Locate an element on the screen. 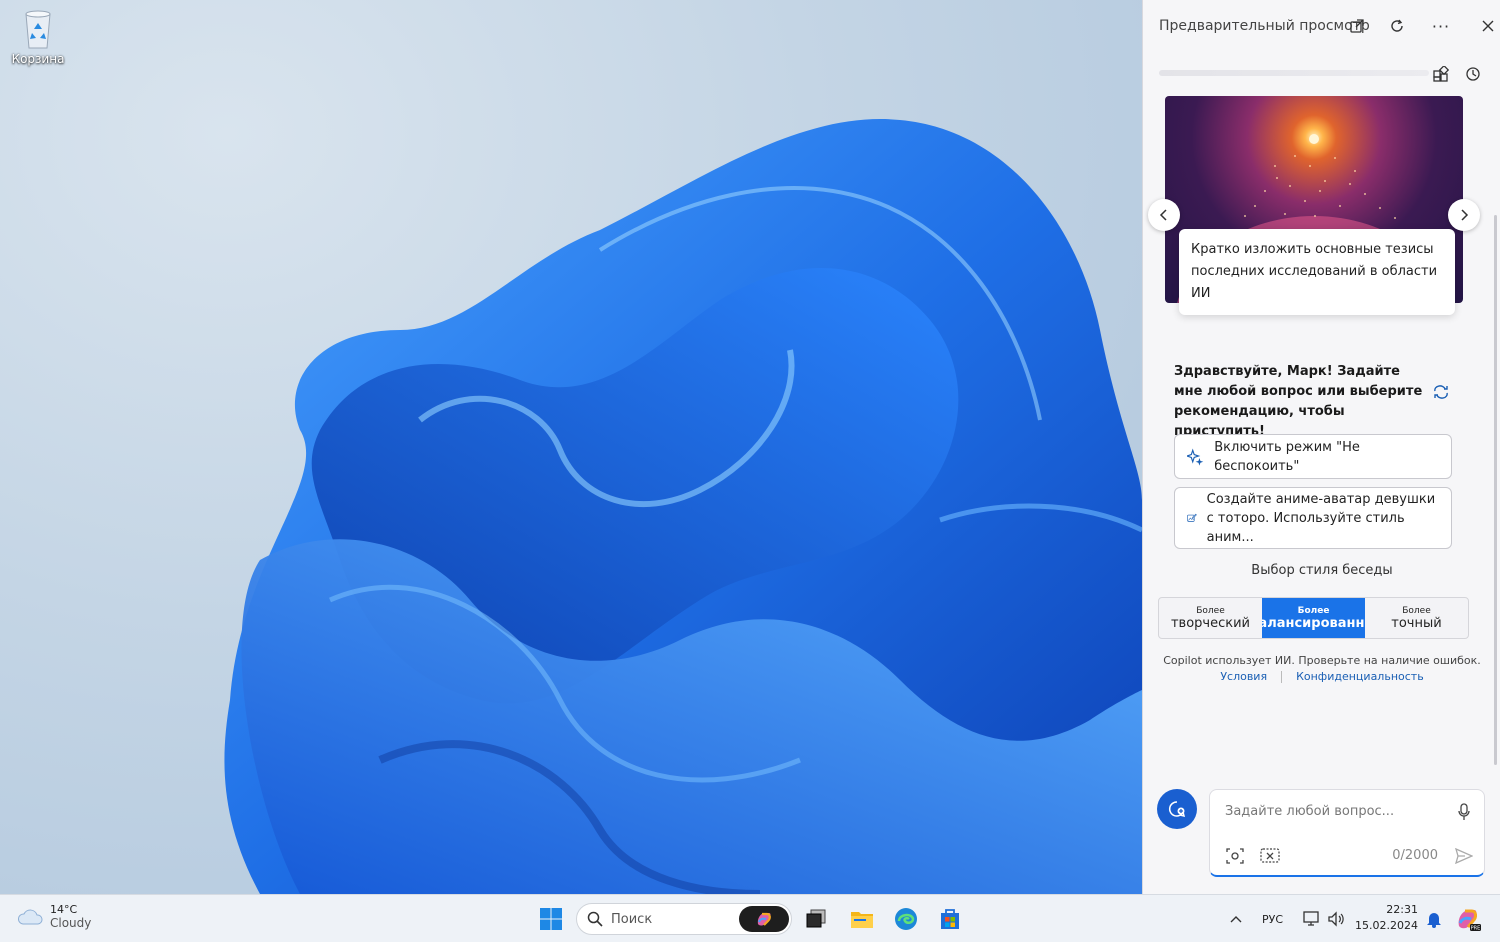  recycle-bin-shortcut: Корзина is located at coordinates (38, 37).